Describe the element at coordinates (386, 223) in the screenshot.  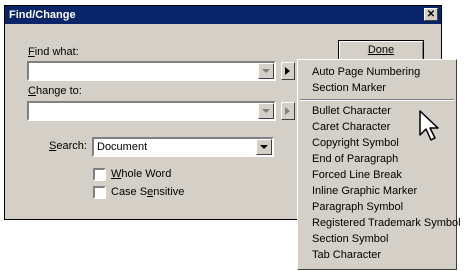
I see `menu-item-registered-trademark-symbol: Registered Trademark Symbol` at that location.